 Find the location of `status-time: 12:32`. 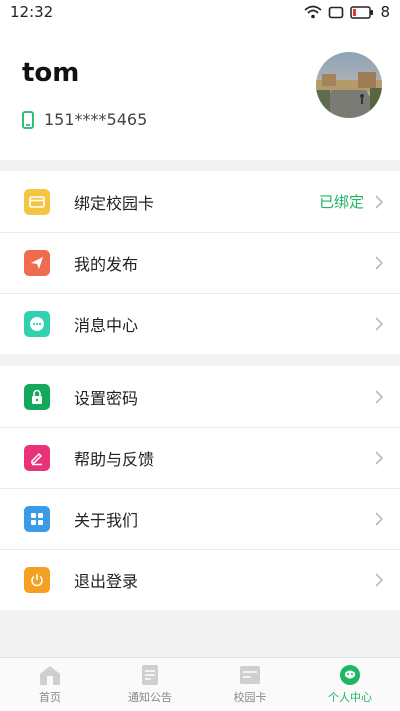

status-time: 12:32 is located at coordinates (32, 12).